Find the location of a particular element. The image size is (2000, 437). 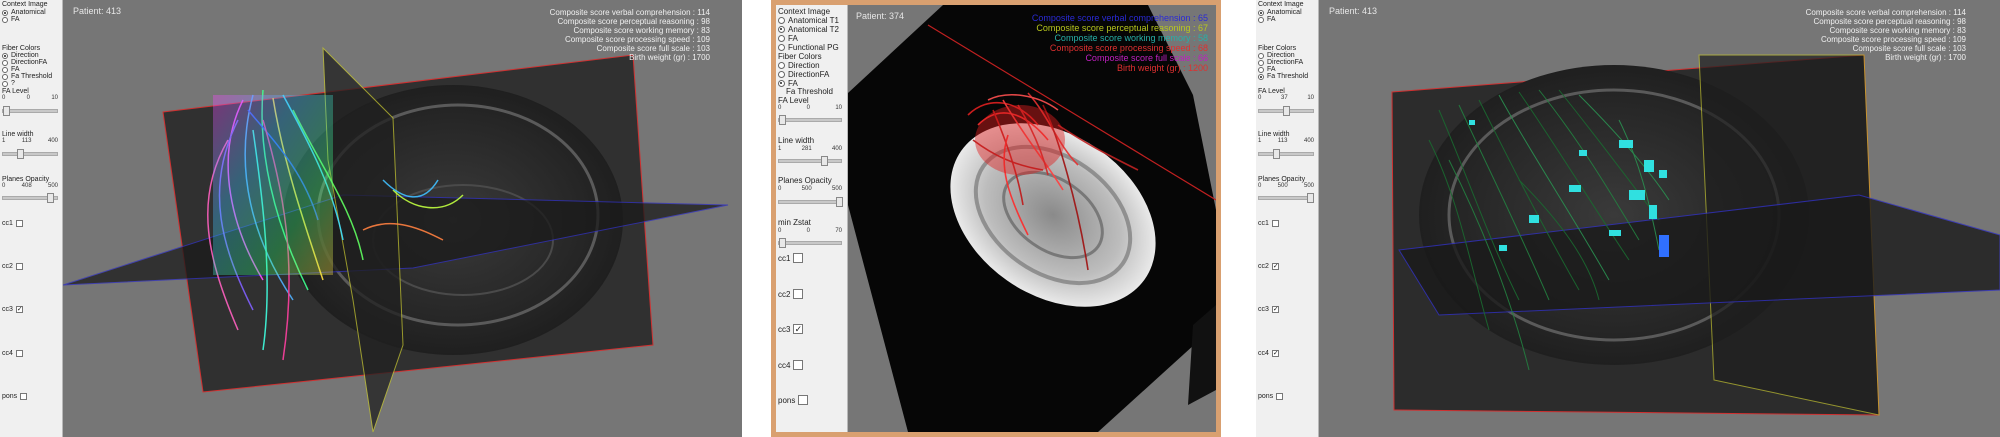

radio-functional: Functional PG is located at coordinates (808, 47).